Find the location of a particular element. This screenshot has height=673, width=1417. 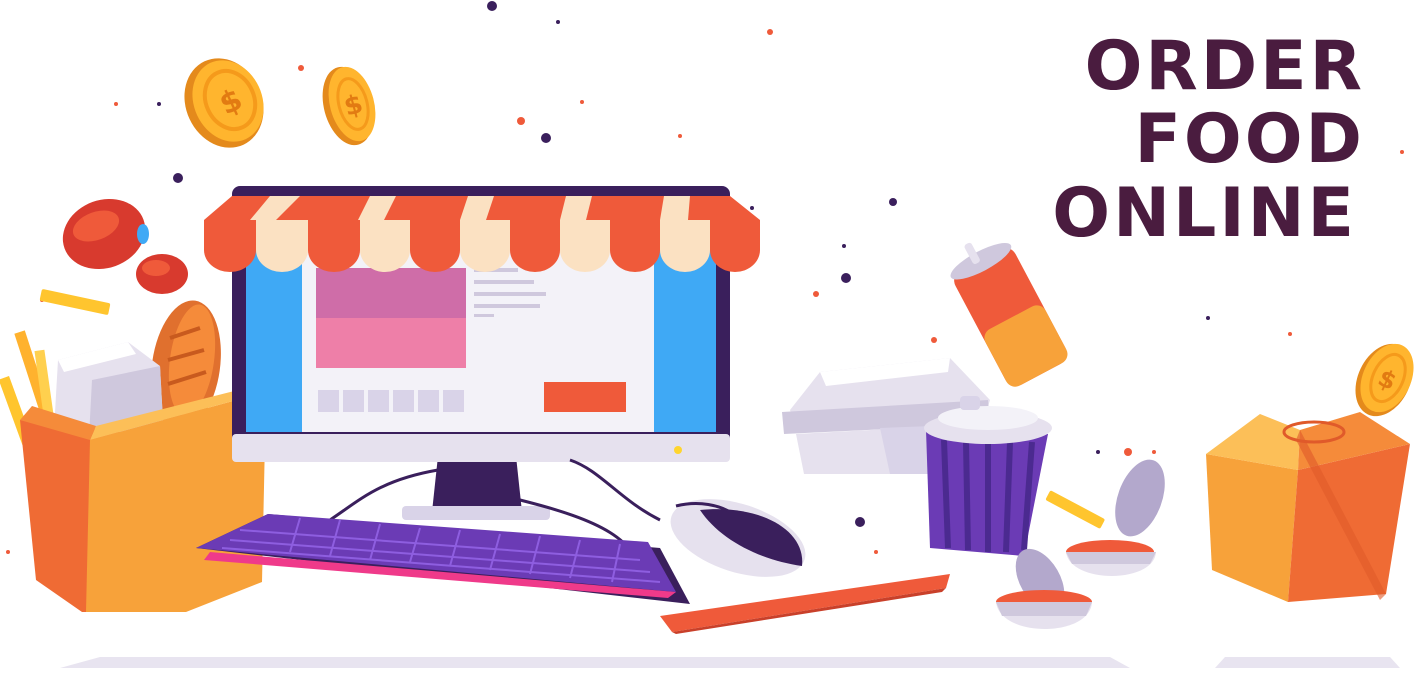

tomato-icon is located at coordinates (162, 274).